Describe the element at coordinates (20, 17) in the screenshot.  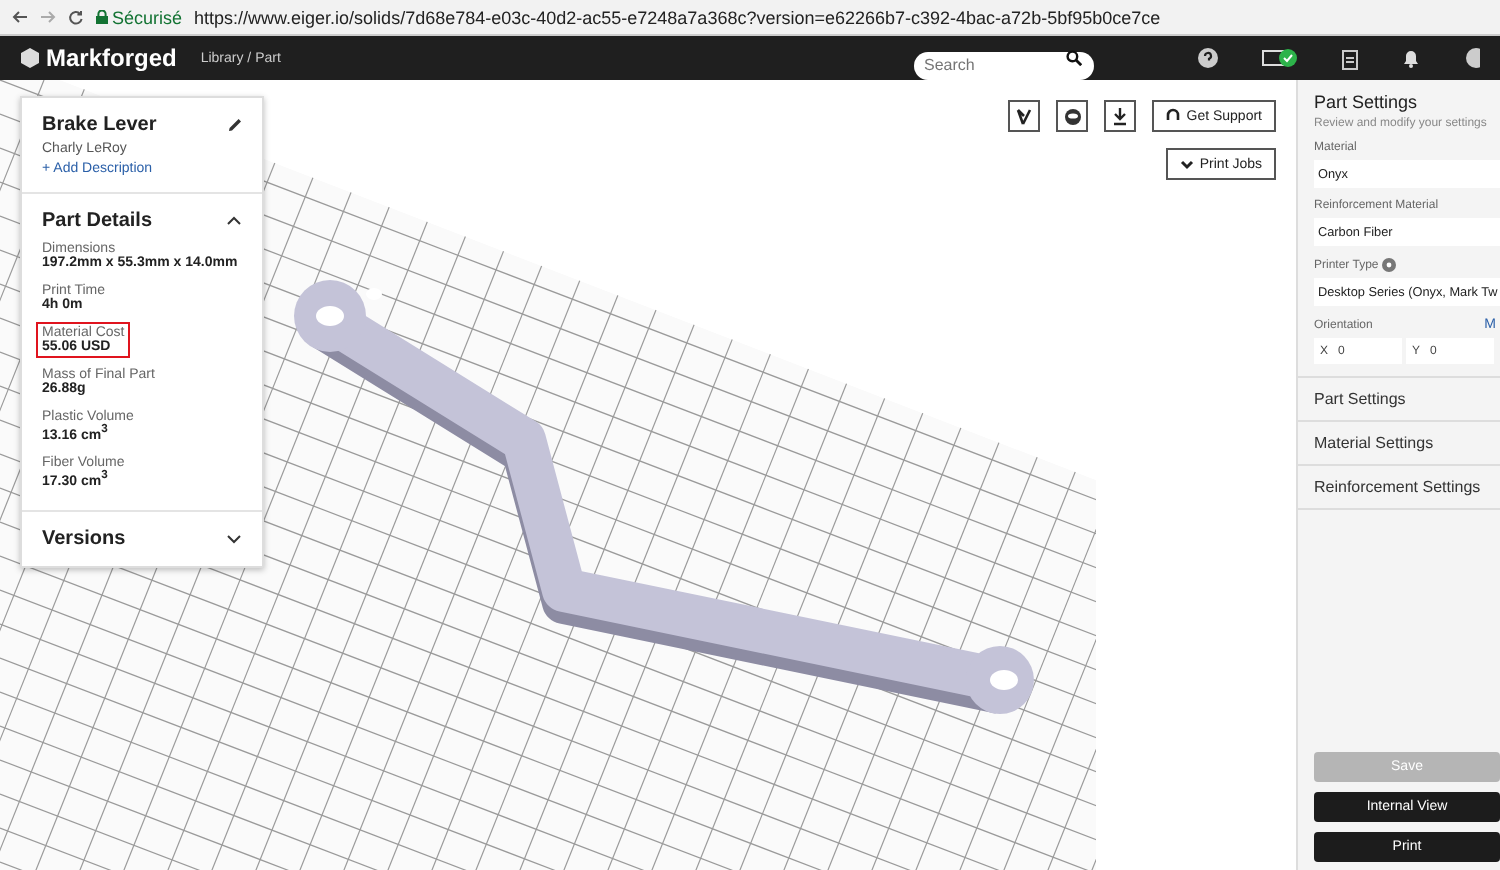
I see `back-icon` at that location.